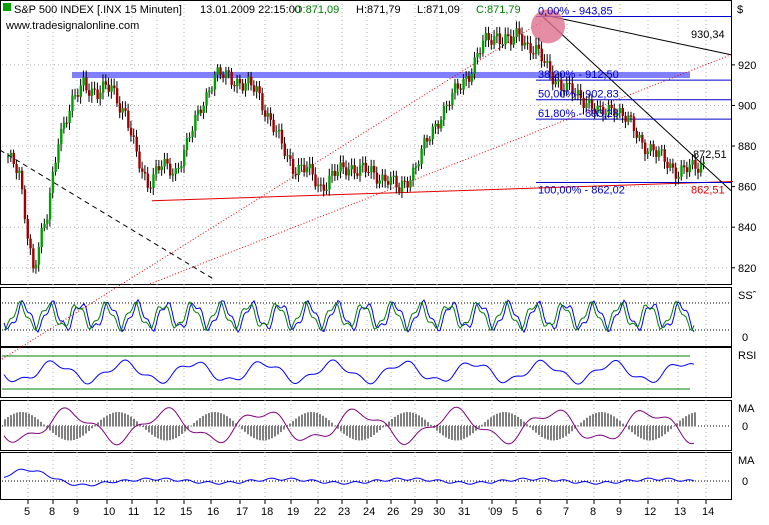 The image size is (769, 525). Describe the element at coordinates (515, 512) in the screenshot. I see `date-axis-label: 5` at that location.